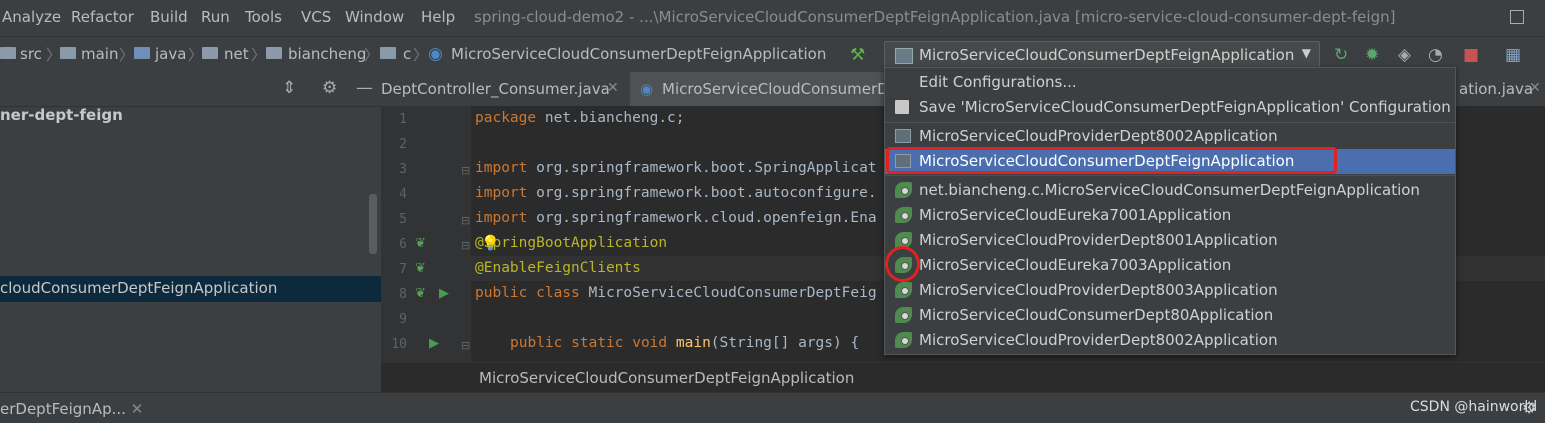 This screenshot has width=1545, height=423. What do you see at coordinates (1372, 55) in the screenshot?
I see `debug-icon: ✹` at bounding box center [1372, 55].